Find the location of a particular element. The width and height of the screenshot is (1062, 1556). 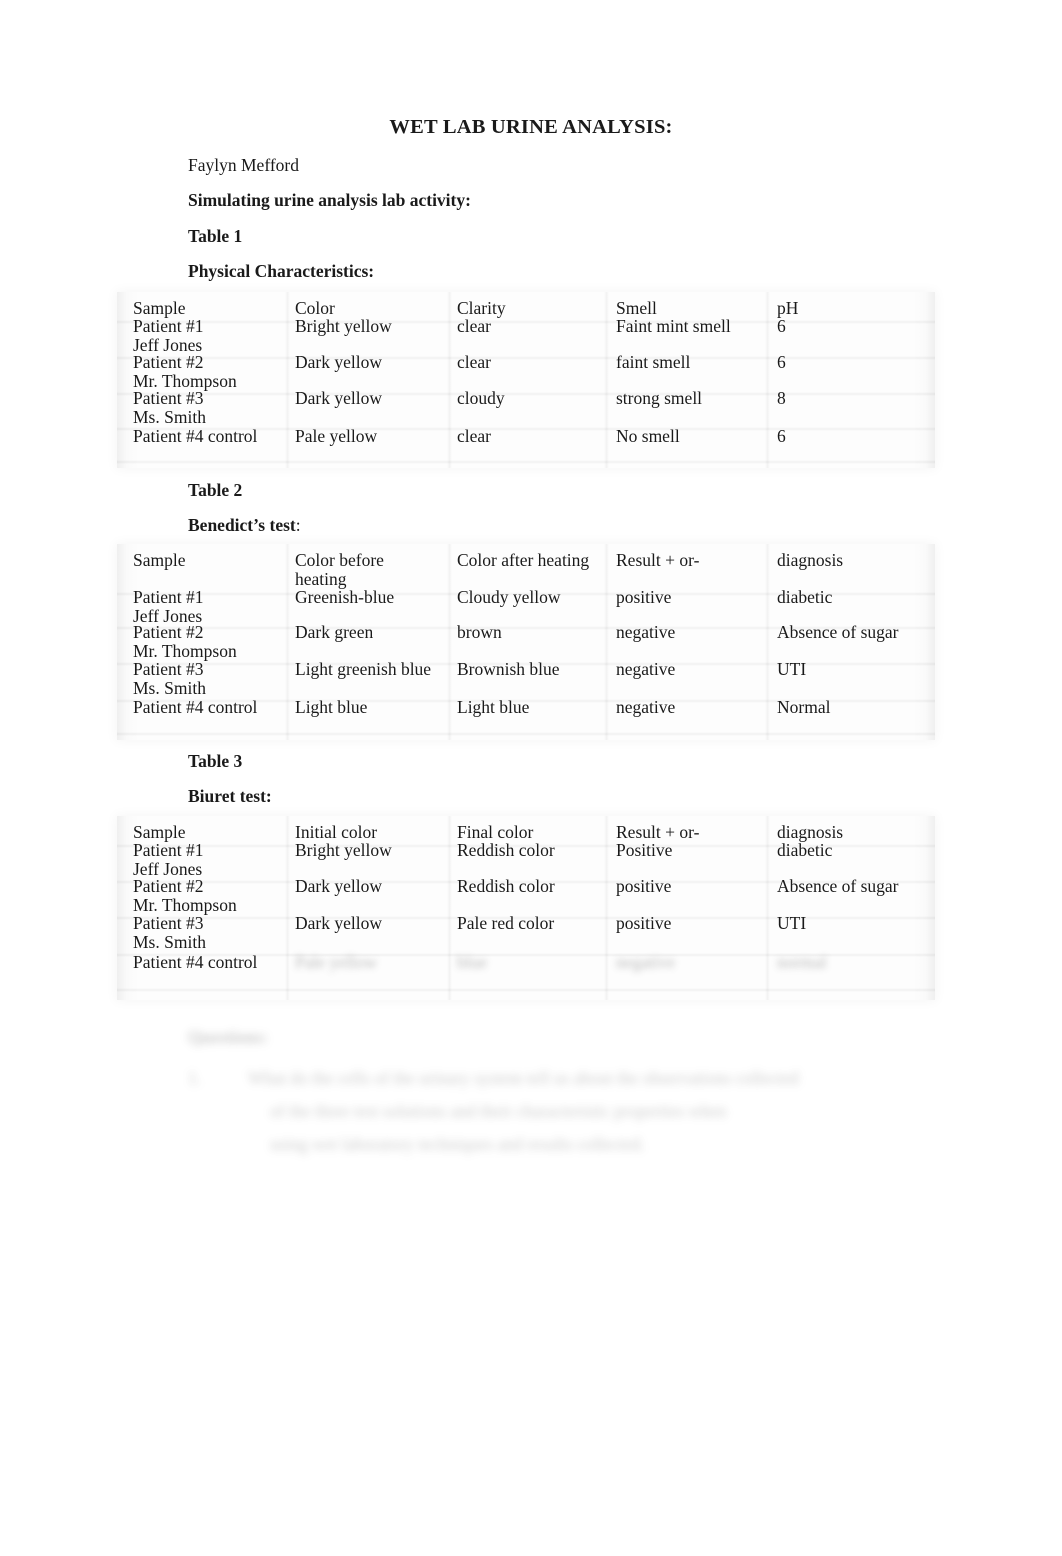

table1-caption: Table 1 is located at coordinates (215, 236).